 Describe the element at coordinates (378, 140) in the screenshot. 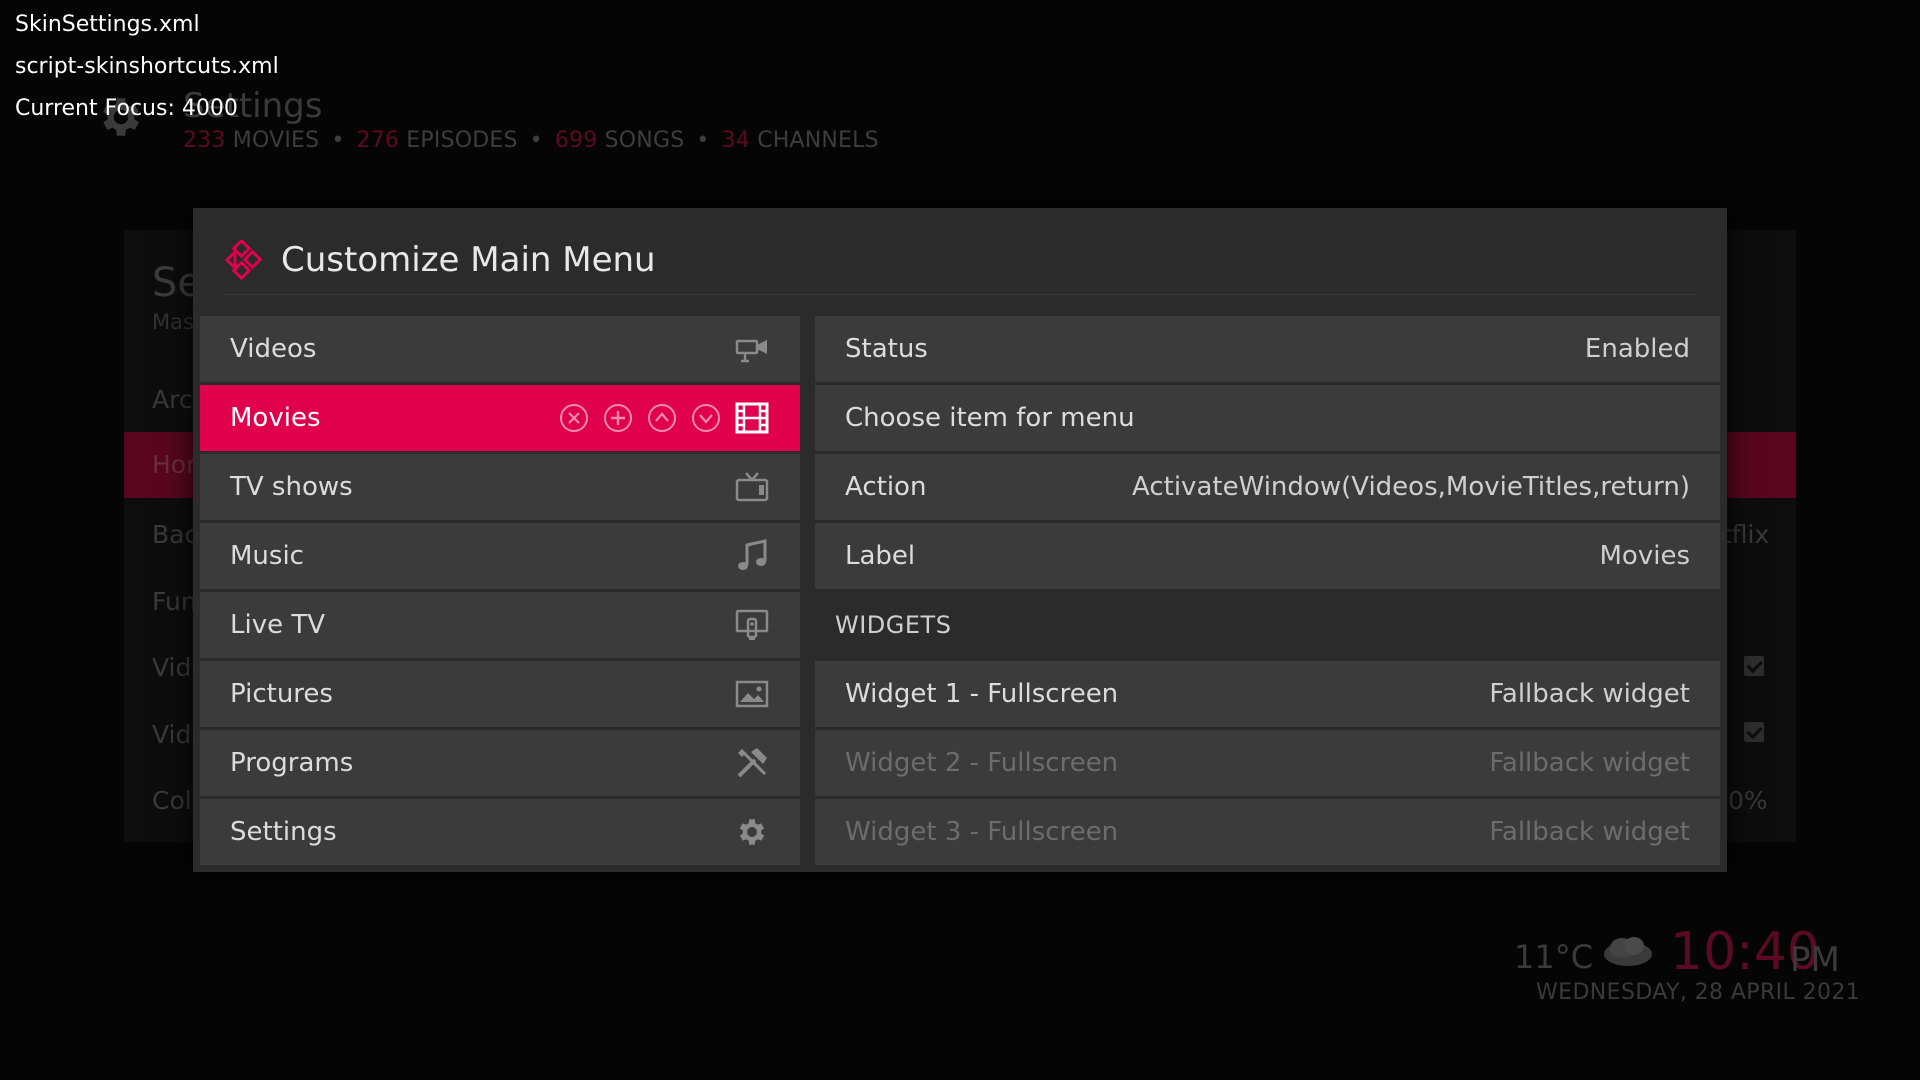

I see `episodes-count: 276` at that location.